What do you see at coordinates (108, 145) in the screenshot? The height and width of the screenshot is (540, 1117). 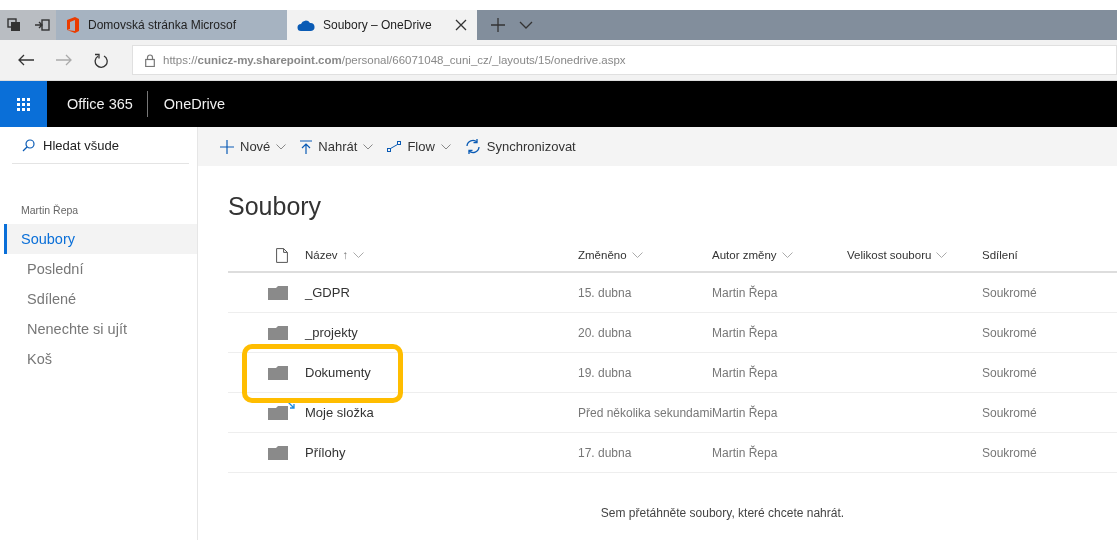 I see `search-field: Hledat všude` at bounding box center [108, 145].